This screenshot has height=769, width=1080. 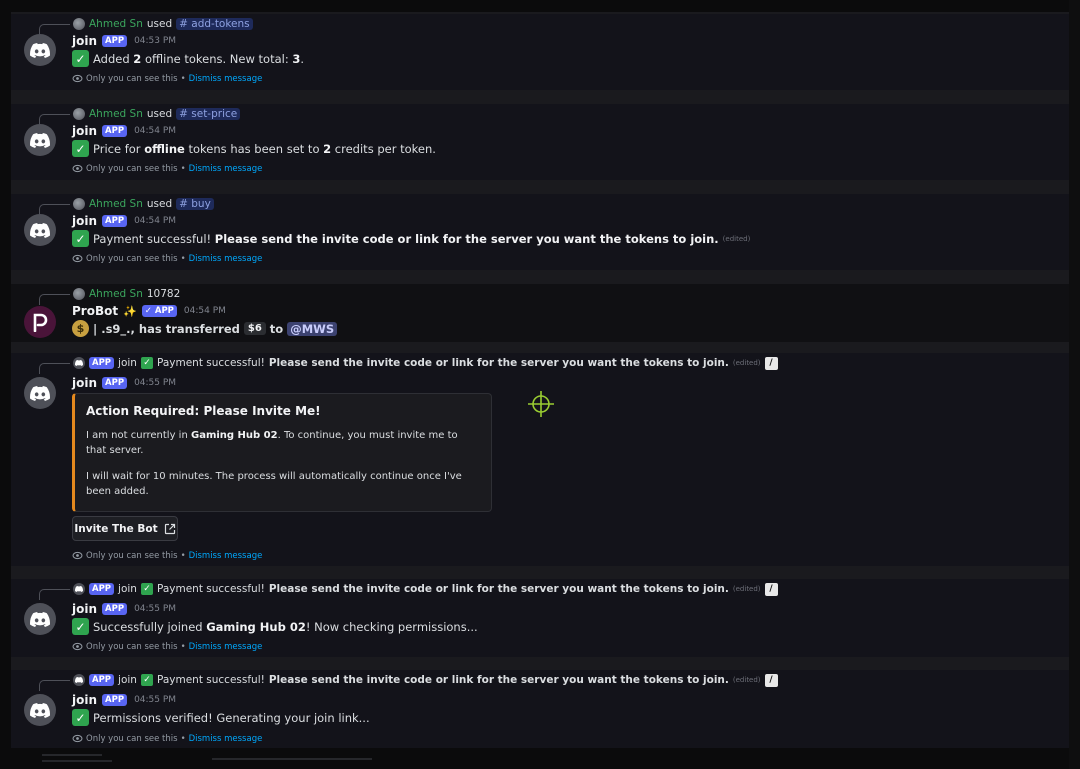 What do you see at coordinates (254, 328) in the screenshot?
I see `amount-code: $6` at bounding box center [254, 328].